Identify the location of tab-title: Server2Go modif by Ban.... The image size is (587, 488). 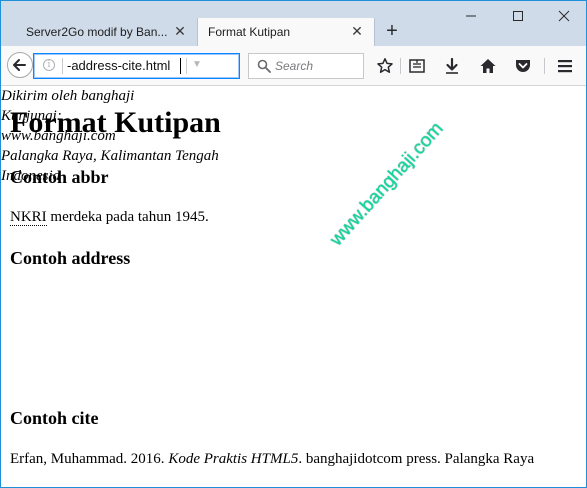
(97, 32).